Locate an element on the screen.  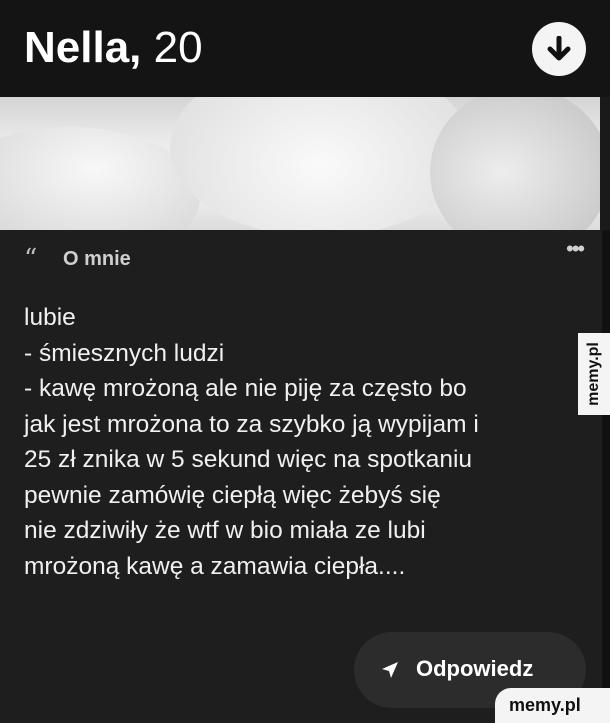
corner-watermark: memy.pl is located at coordinates (552, 705).